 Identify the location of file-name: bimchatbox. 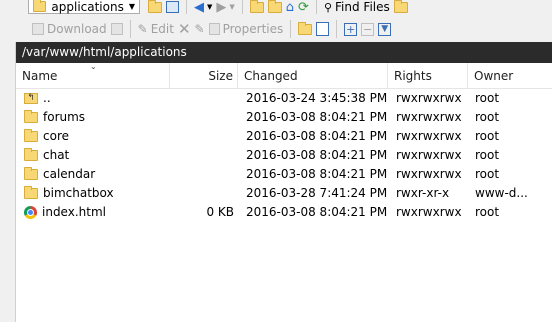
(78, 193).